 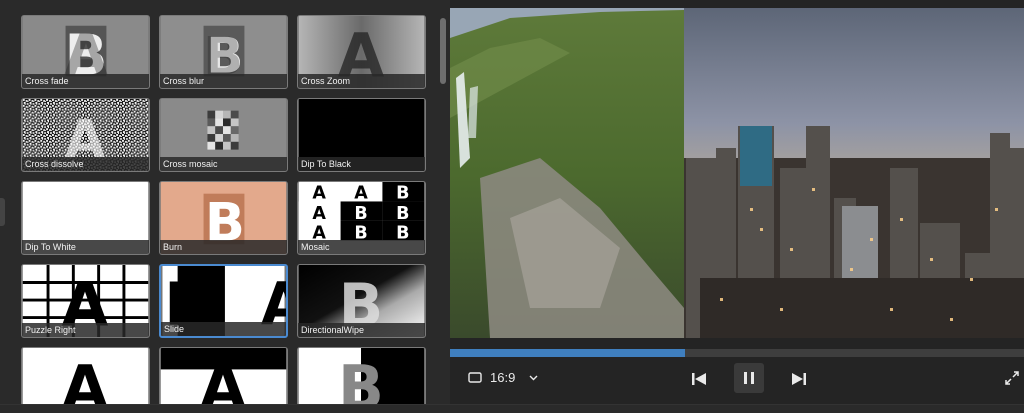 I want to click on skip-back-icon, so click(x=699, y=379).